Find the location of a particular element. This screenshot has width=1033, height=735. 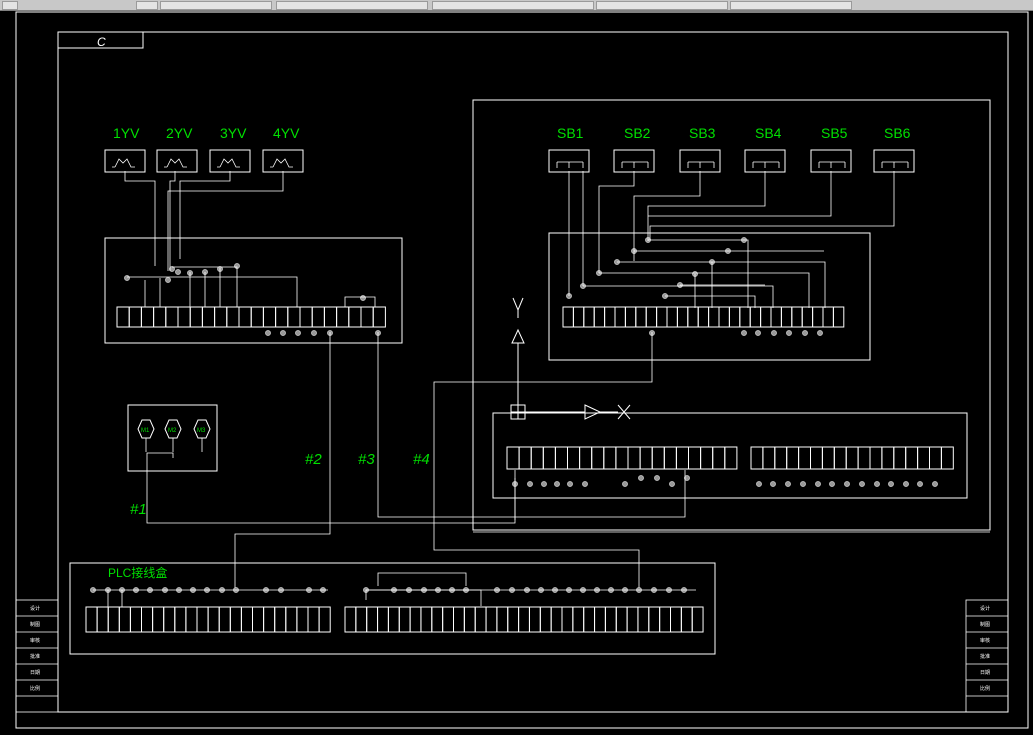

title-block-row: 比例 is located at coordinates (35, 688).